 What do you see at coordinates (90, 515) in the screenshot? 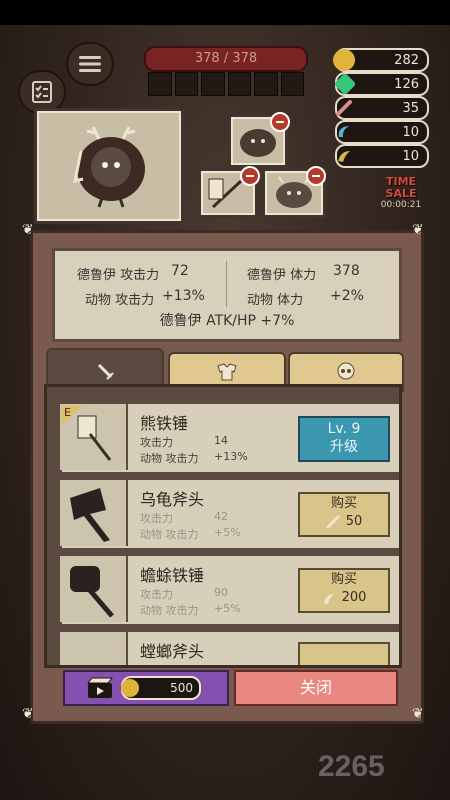
I see `turtle-axe-silhouette-icon` at bounding box center [90, 515].